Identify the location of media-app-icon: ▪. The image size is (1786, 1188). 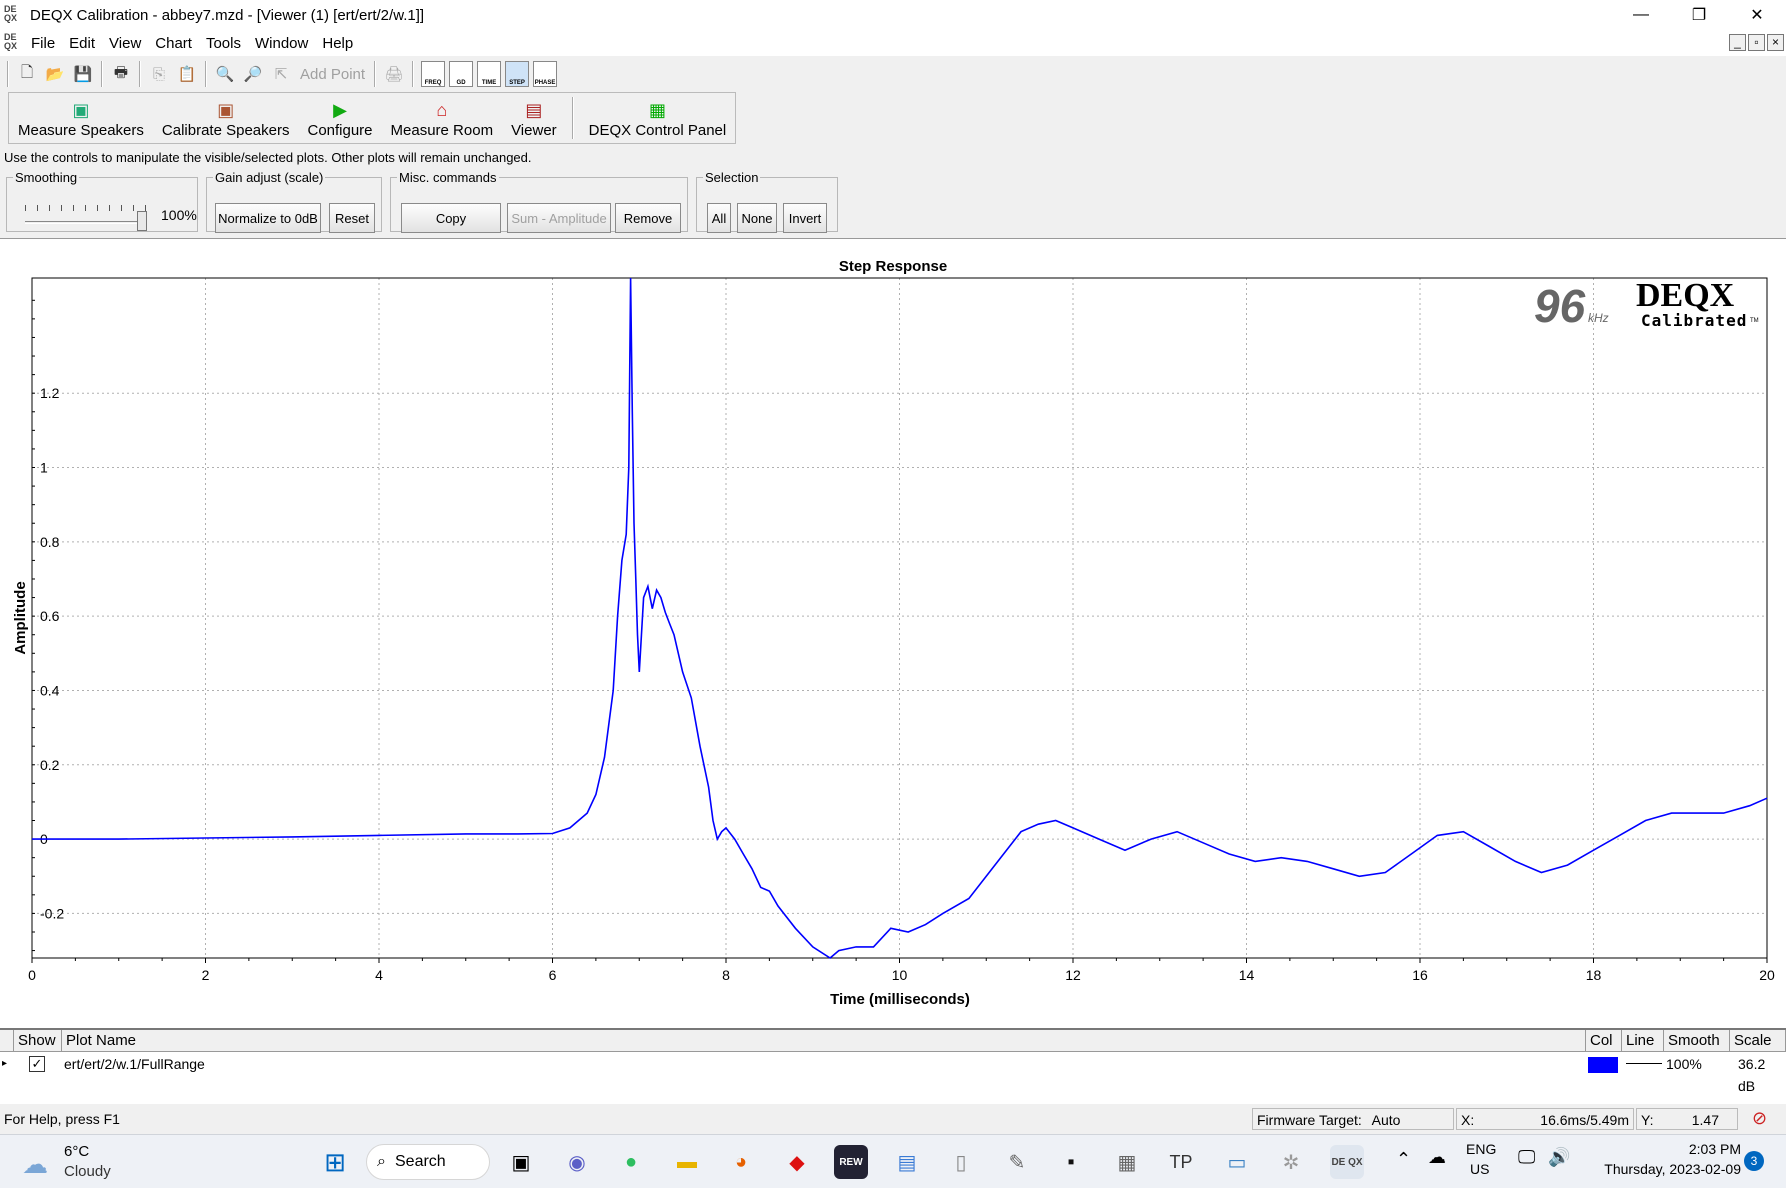
(1071, 1162).